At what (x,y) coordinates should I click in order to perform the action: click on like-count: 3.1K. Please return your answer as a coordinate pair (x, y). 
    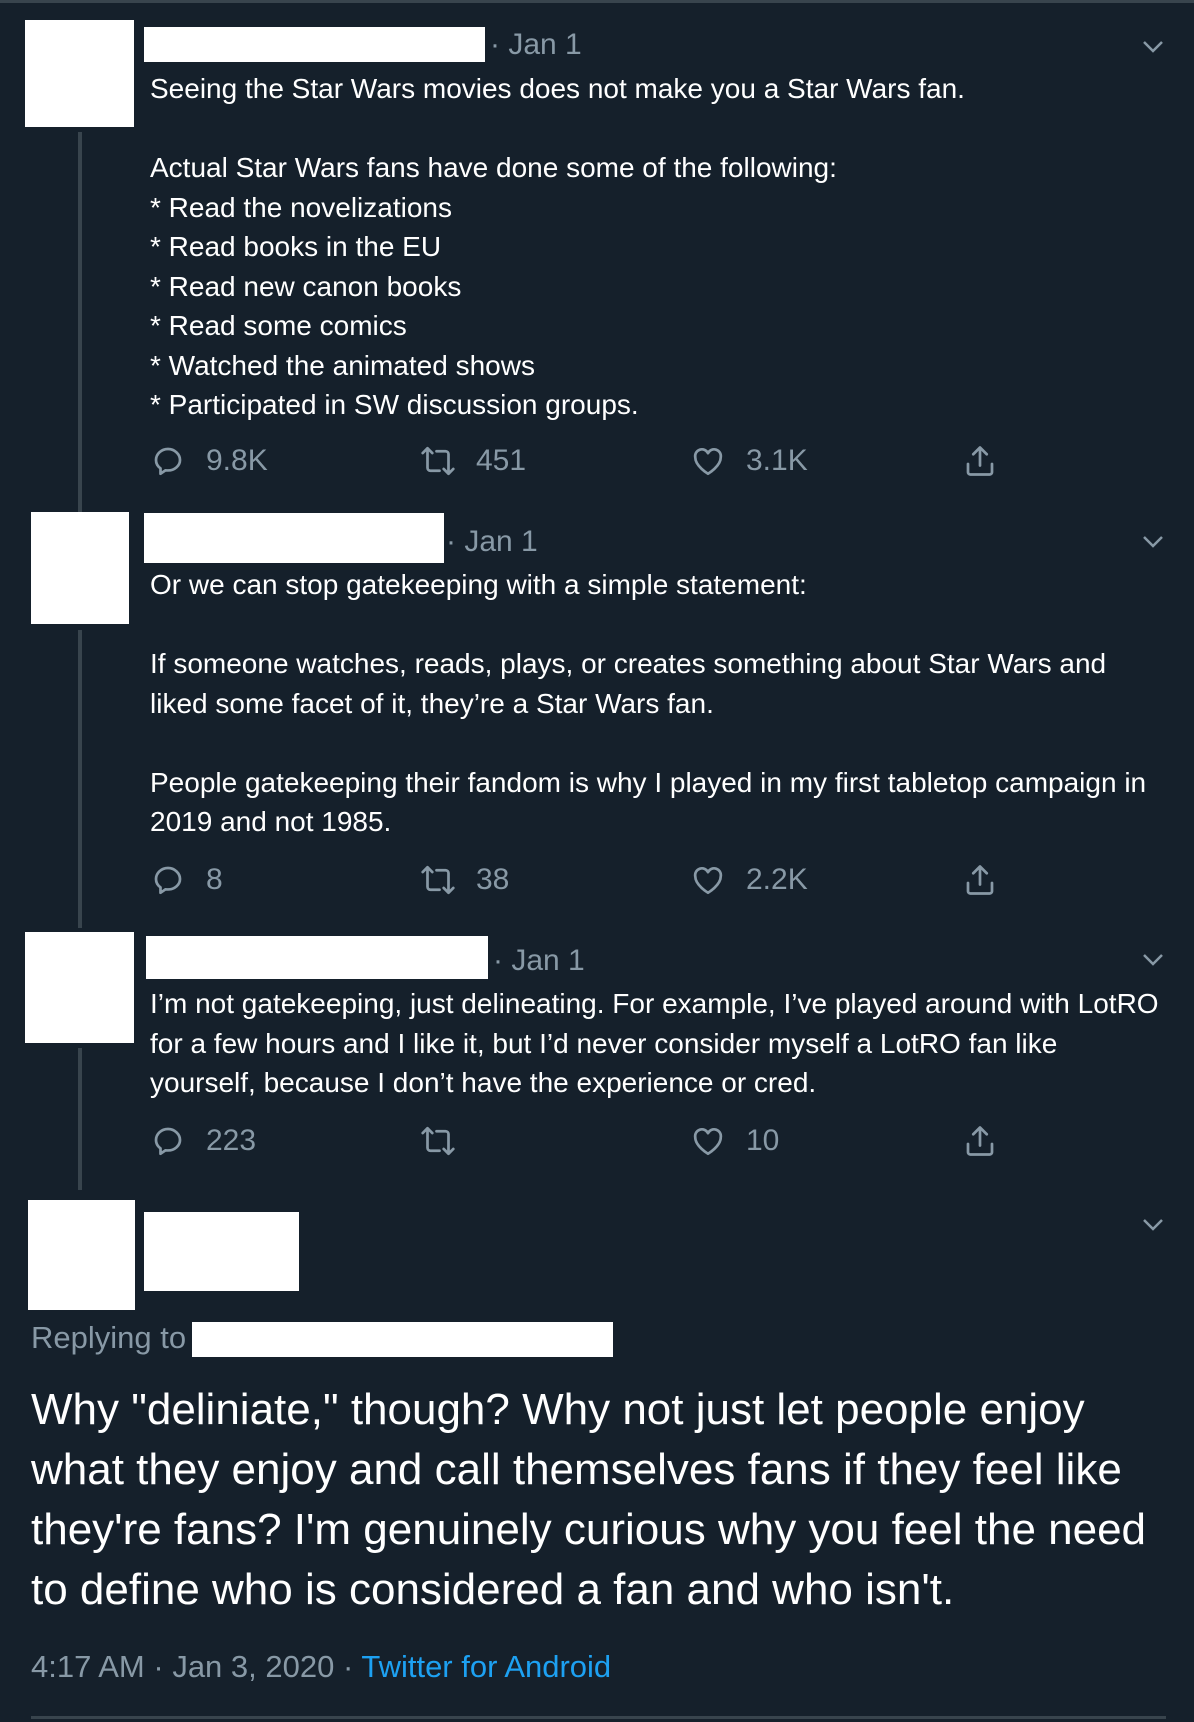
    Looking at the image, I should click on (777, 460).